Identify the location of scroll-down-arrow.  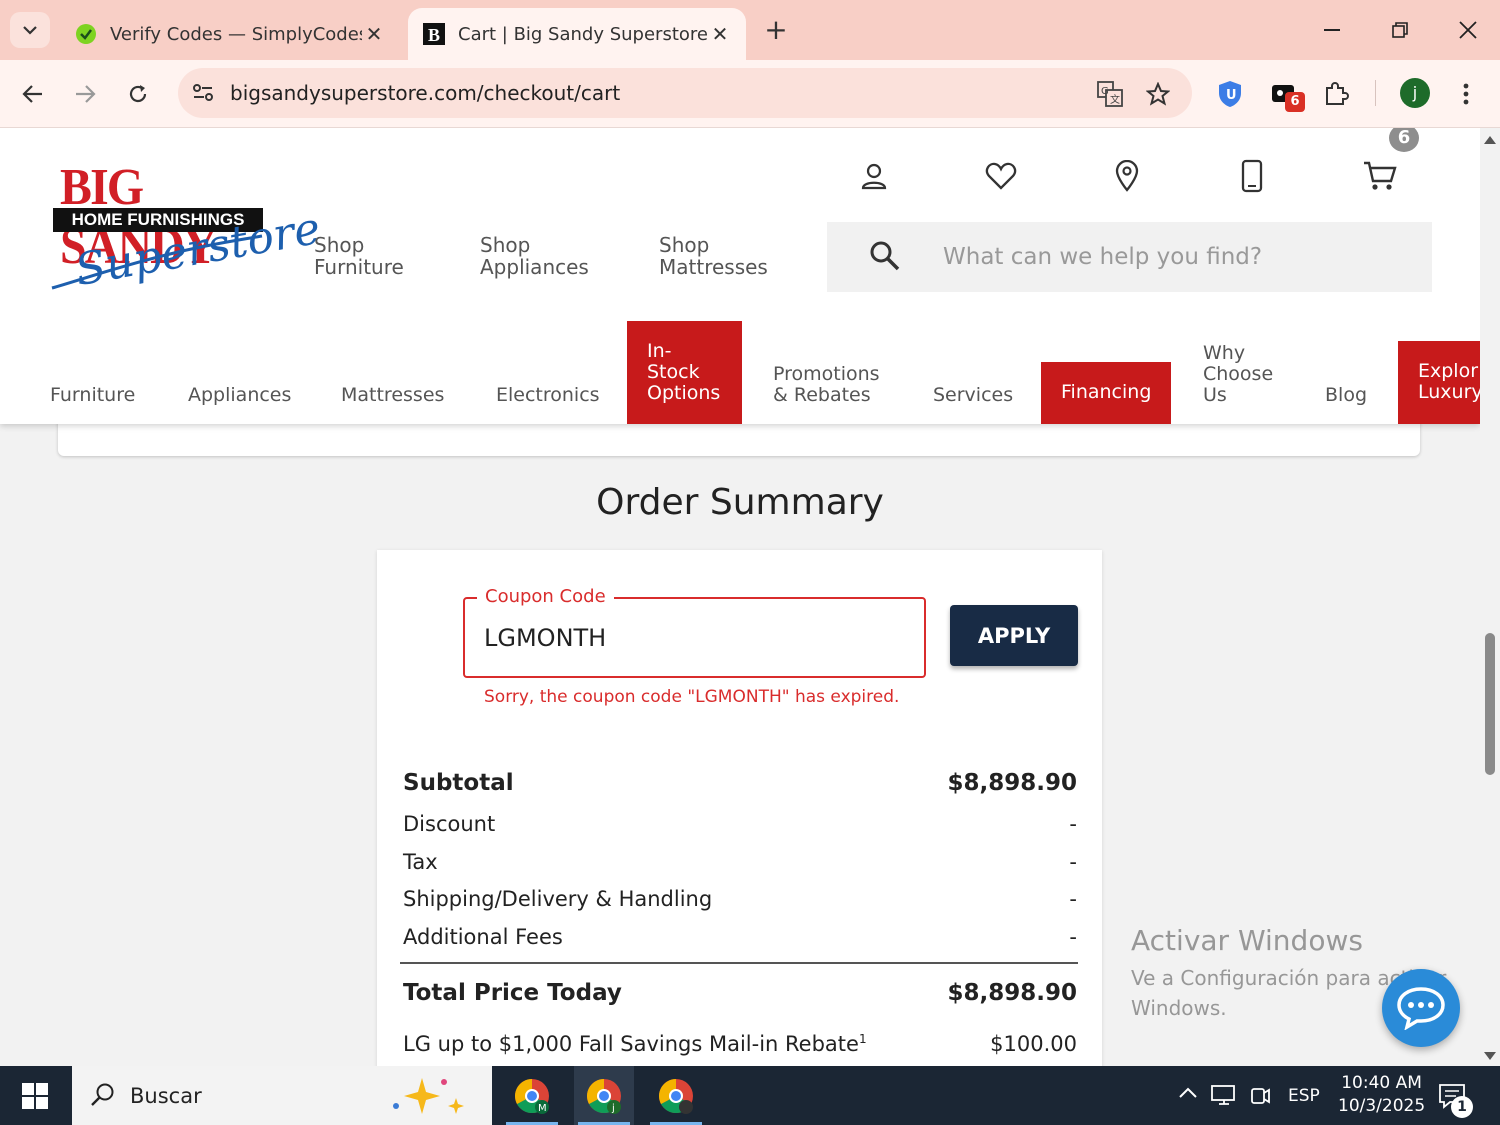
(1490, 1056).